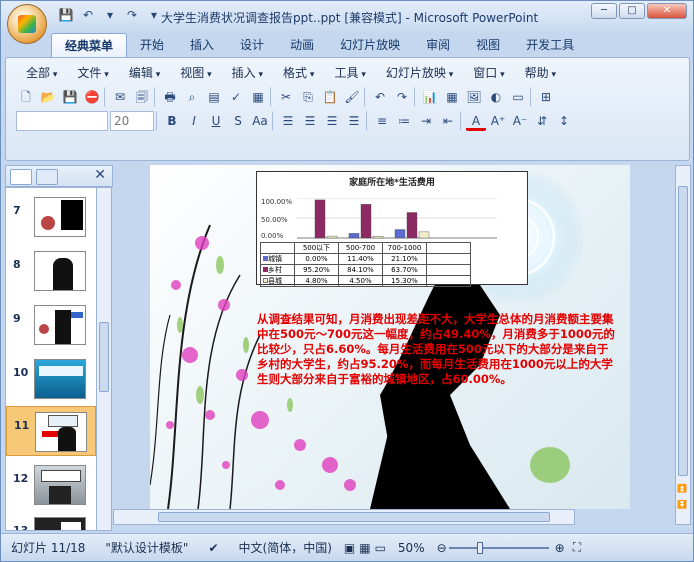 This screenshot has height=562, width=694. Describe the element at coordinates (51, 379) in the screenshot. I see `slide-thumbnail: 10` at that location.